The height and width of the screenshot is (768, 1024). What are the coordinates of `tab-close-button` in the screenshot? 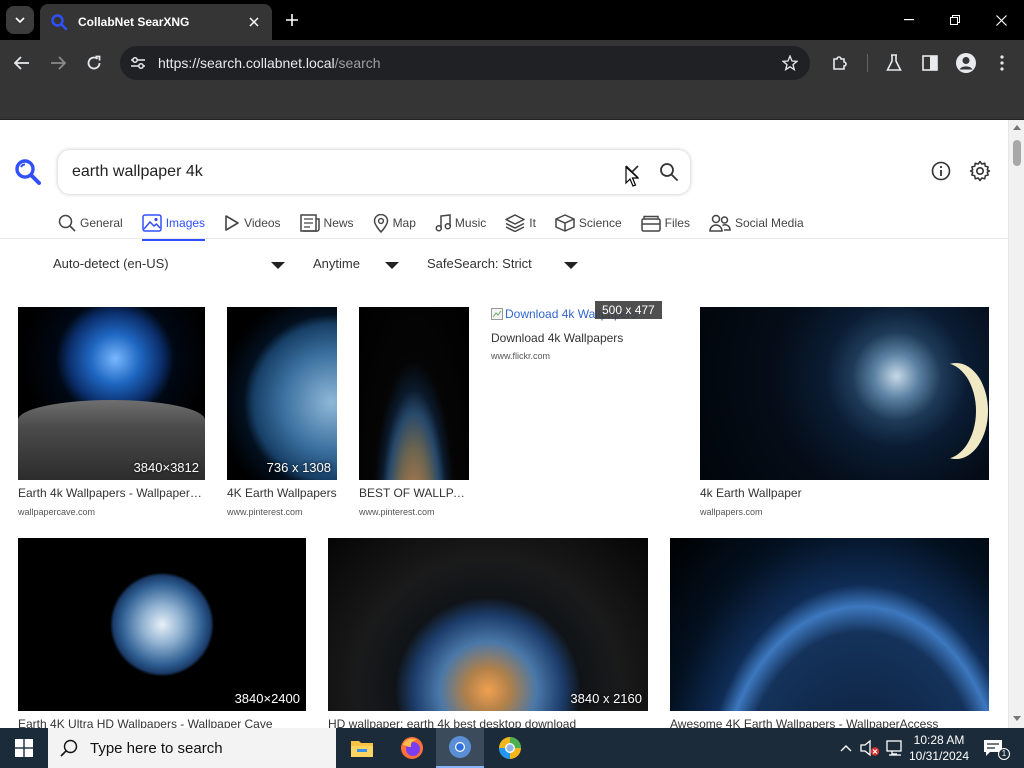 It's located at (254, 22).